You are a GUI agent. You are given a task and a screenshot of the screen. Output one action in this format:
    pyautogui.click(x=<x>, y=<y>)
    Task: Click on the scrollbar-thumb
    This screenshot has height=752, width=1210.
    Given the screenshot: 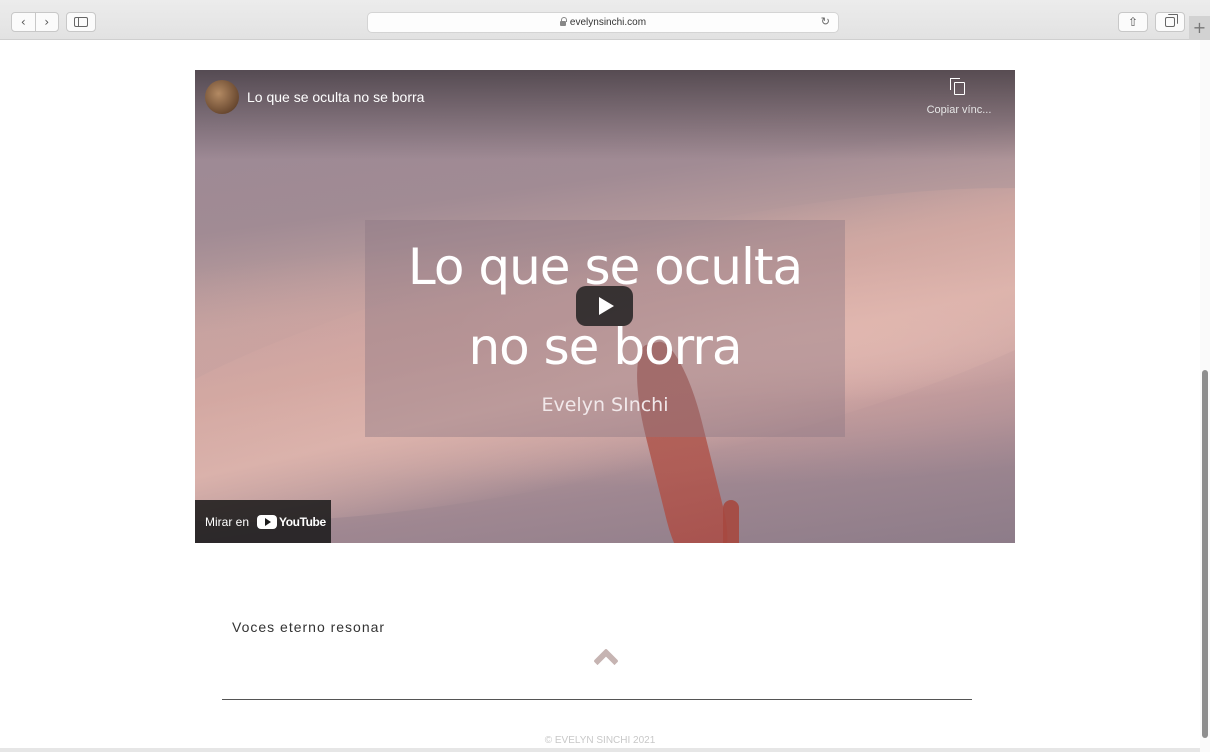 What is the action you would take?
    pyautogui.click(x=1205, y=554)
    